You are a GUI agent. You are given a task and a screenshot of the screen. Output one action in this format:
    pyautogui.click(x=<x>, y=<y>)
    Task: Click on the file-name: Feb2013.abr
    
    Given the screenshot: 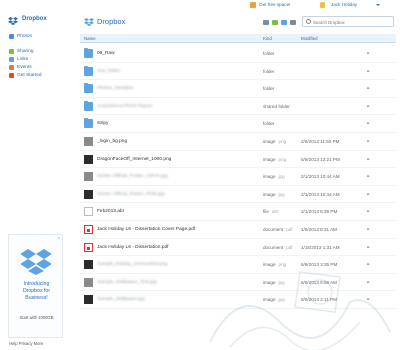 What is the action you would take?
    pyautogui.click(x=110, y=211)
    